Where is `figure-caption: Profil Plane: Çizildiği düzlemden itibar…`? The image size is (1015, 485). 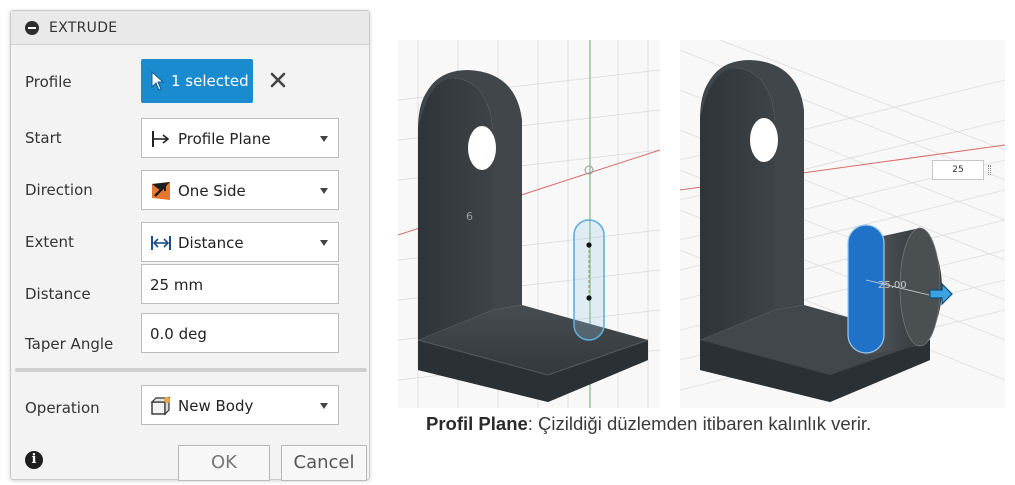 figure-caption: Profil Plane: Çizildiği düzlemden itibar… is located at coordinates (648, 424).